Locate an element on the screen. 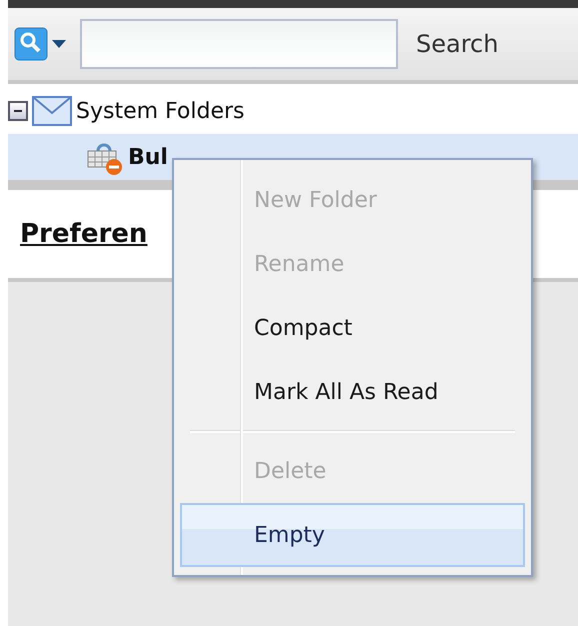 This screenshot has height=626, width=578. search-field is located at coordinates (239, 44).